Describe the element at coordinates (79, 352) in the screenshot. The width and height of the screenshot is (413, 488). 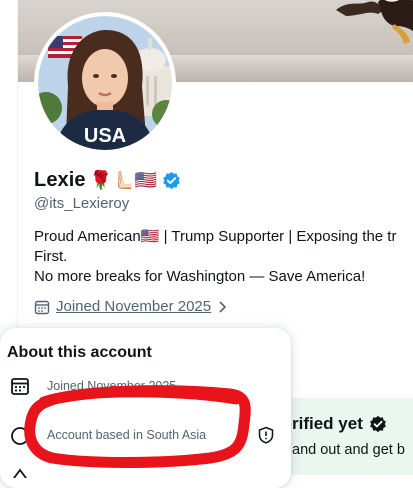
I see `about-card-title: About this account` at that location.